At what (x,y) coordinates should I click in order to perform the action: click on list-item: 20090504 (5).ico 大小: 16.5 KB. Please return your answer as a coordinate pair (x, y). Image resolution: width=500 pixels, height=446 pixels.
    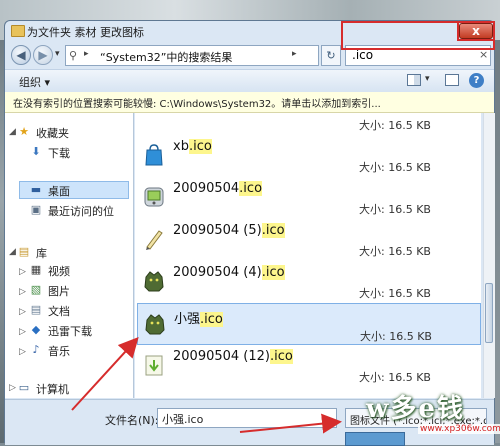
    Looking at the image, I should click on (309, 240).